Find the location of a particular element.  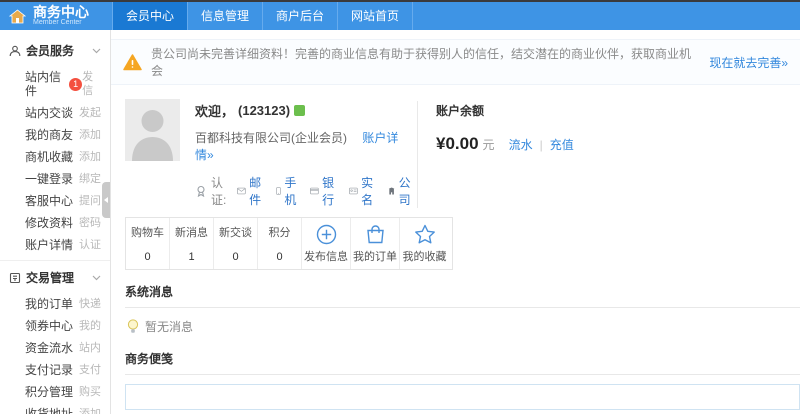

stat-messages-value: 1 is located at coordinates (191, 257).